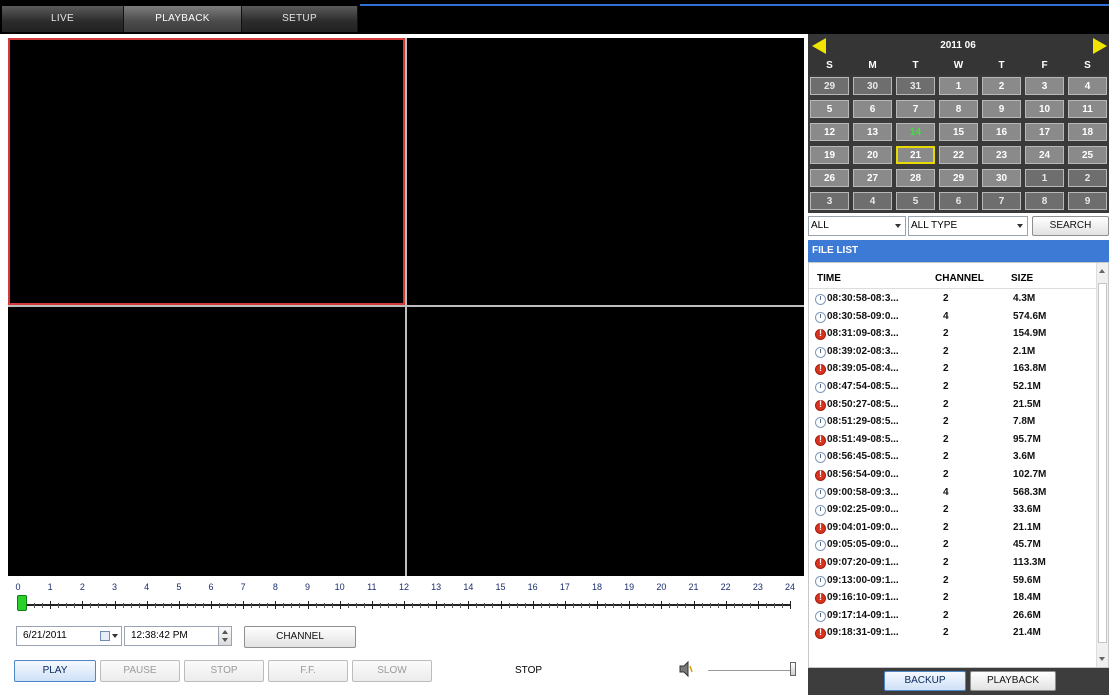  I want to click on file-list-row: 08:56:54-09:0... 2 102.7M, so click(953, 476).